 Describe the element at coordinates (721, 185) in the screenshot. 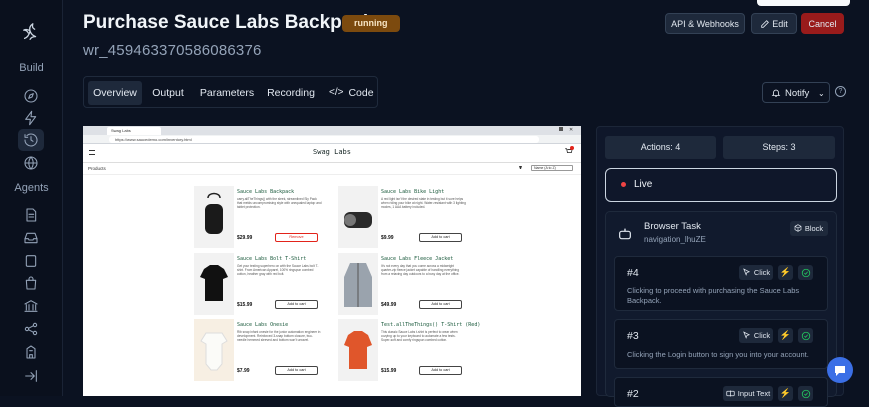

I see `live-item: Live` at that location.